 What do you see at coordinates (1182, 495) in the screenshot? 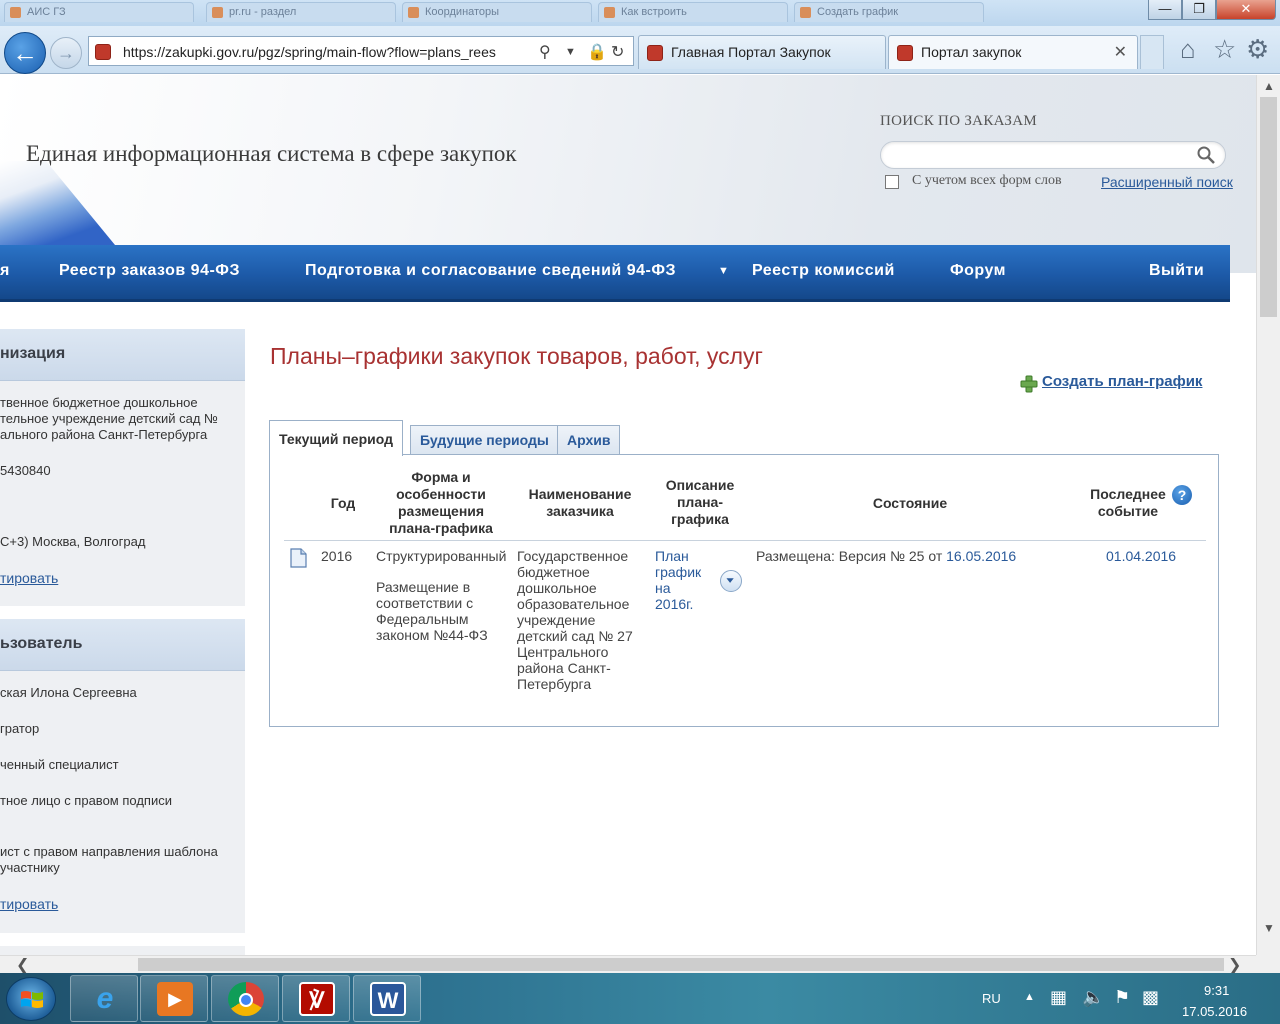
I see `help-icon: ?` at bounding box center [1182, 495].